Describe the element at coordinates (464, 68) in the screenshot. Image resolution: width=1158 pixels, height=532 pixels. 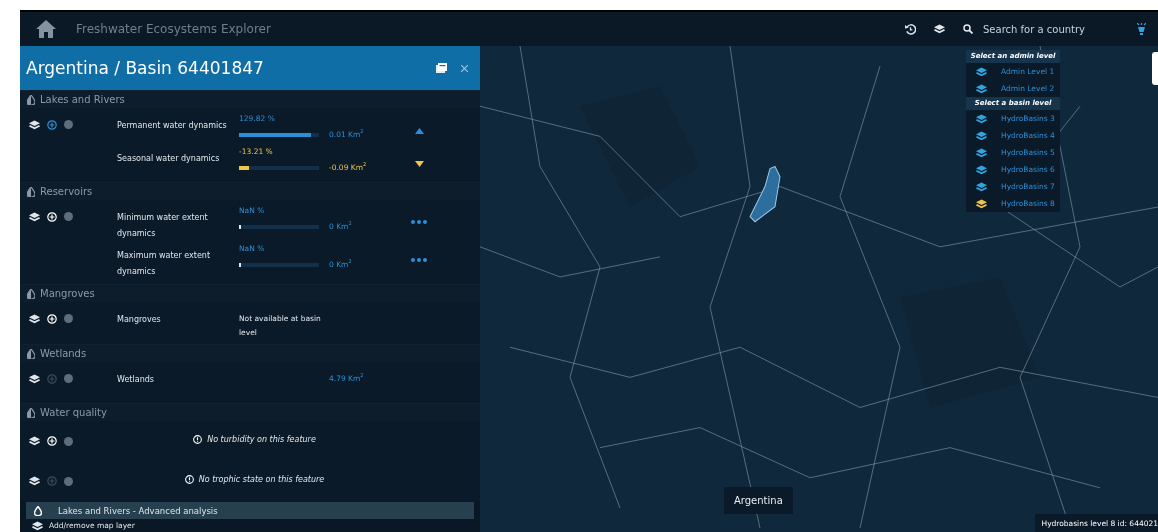
I see `close-icon` at that location.